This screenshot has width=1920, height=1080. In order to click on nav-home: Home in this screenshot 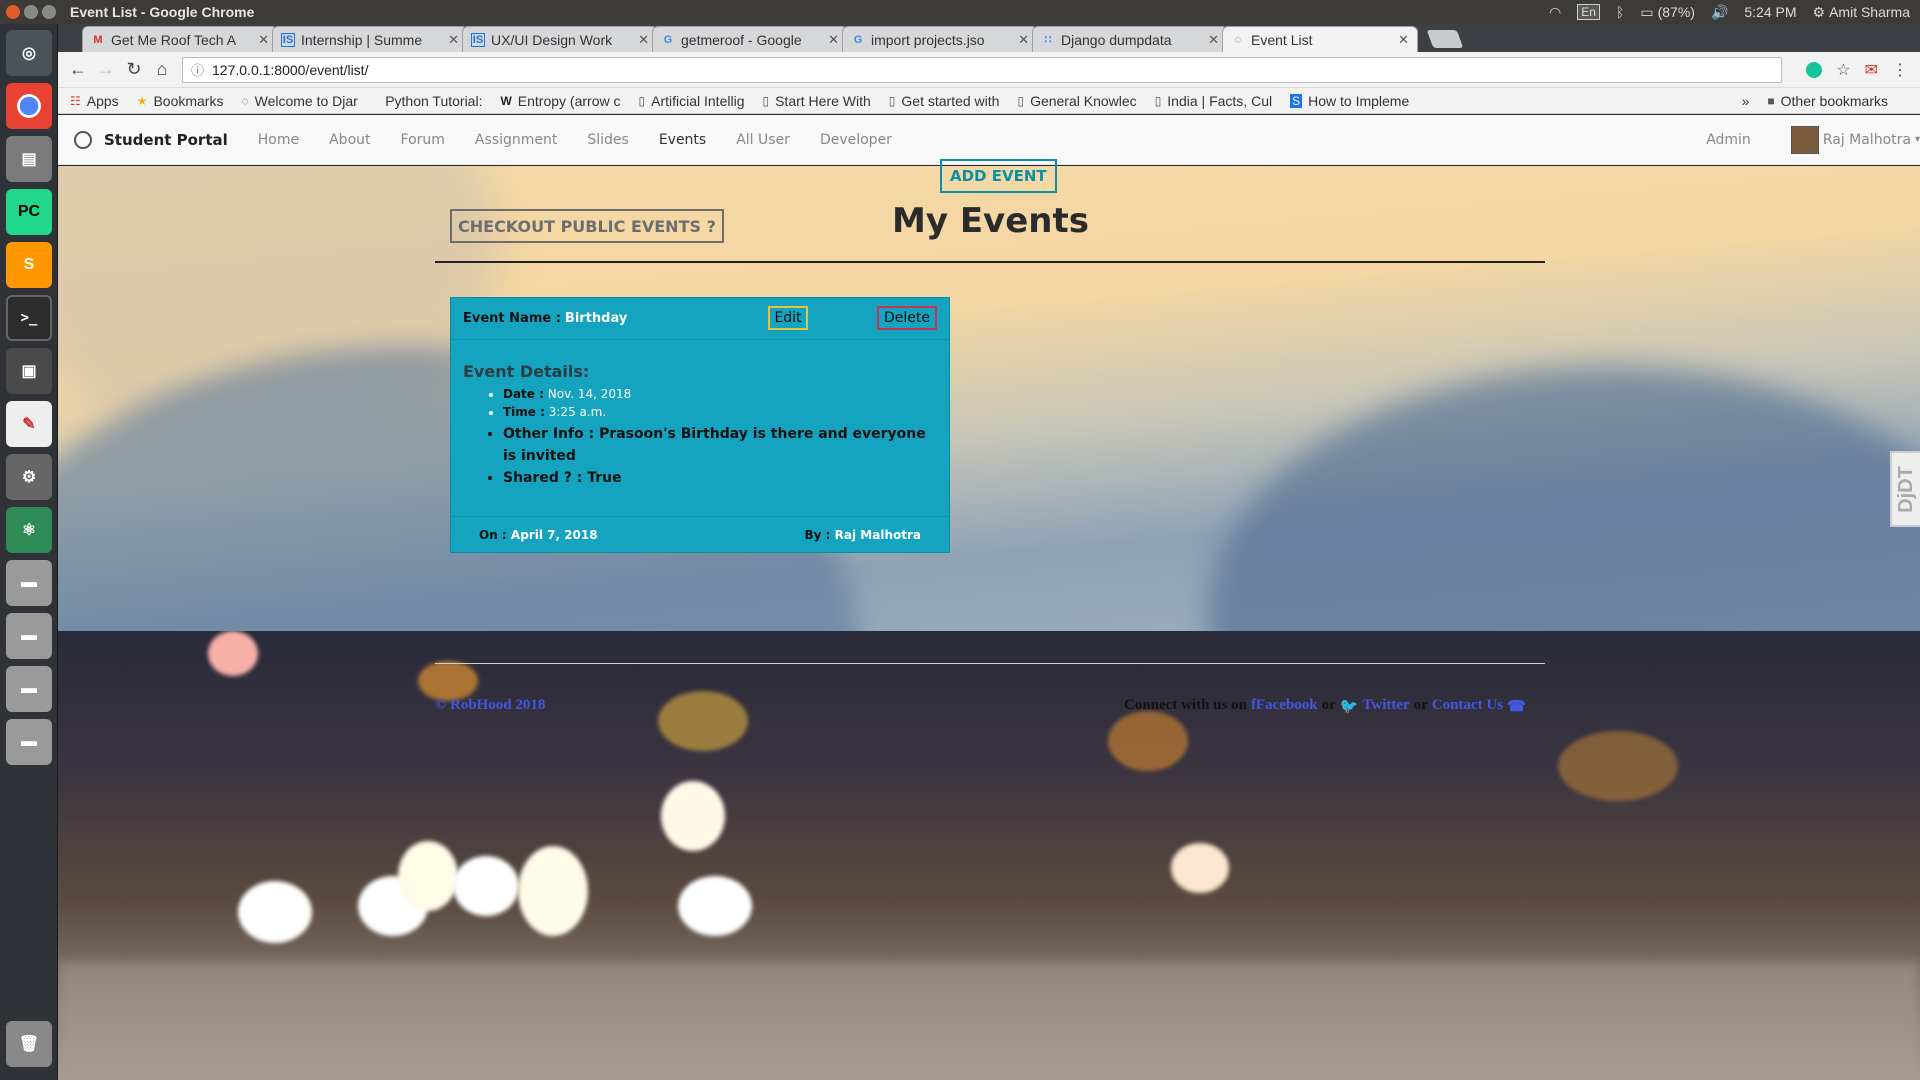, I will do `click(278, 140)`.